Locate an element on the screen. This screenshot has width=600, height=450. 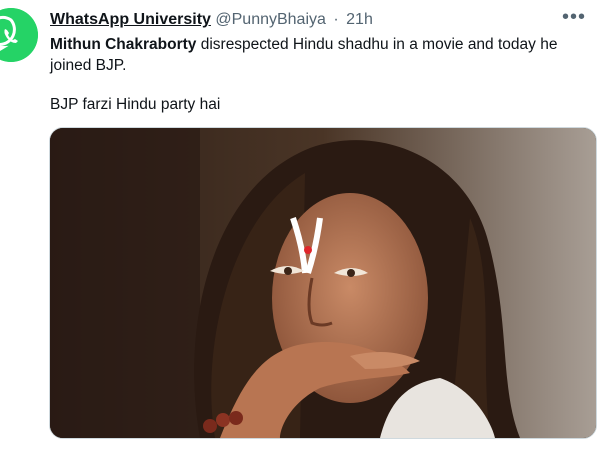
timestamp: 21h is located at coordinates (359, 19).